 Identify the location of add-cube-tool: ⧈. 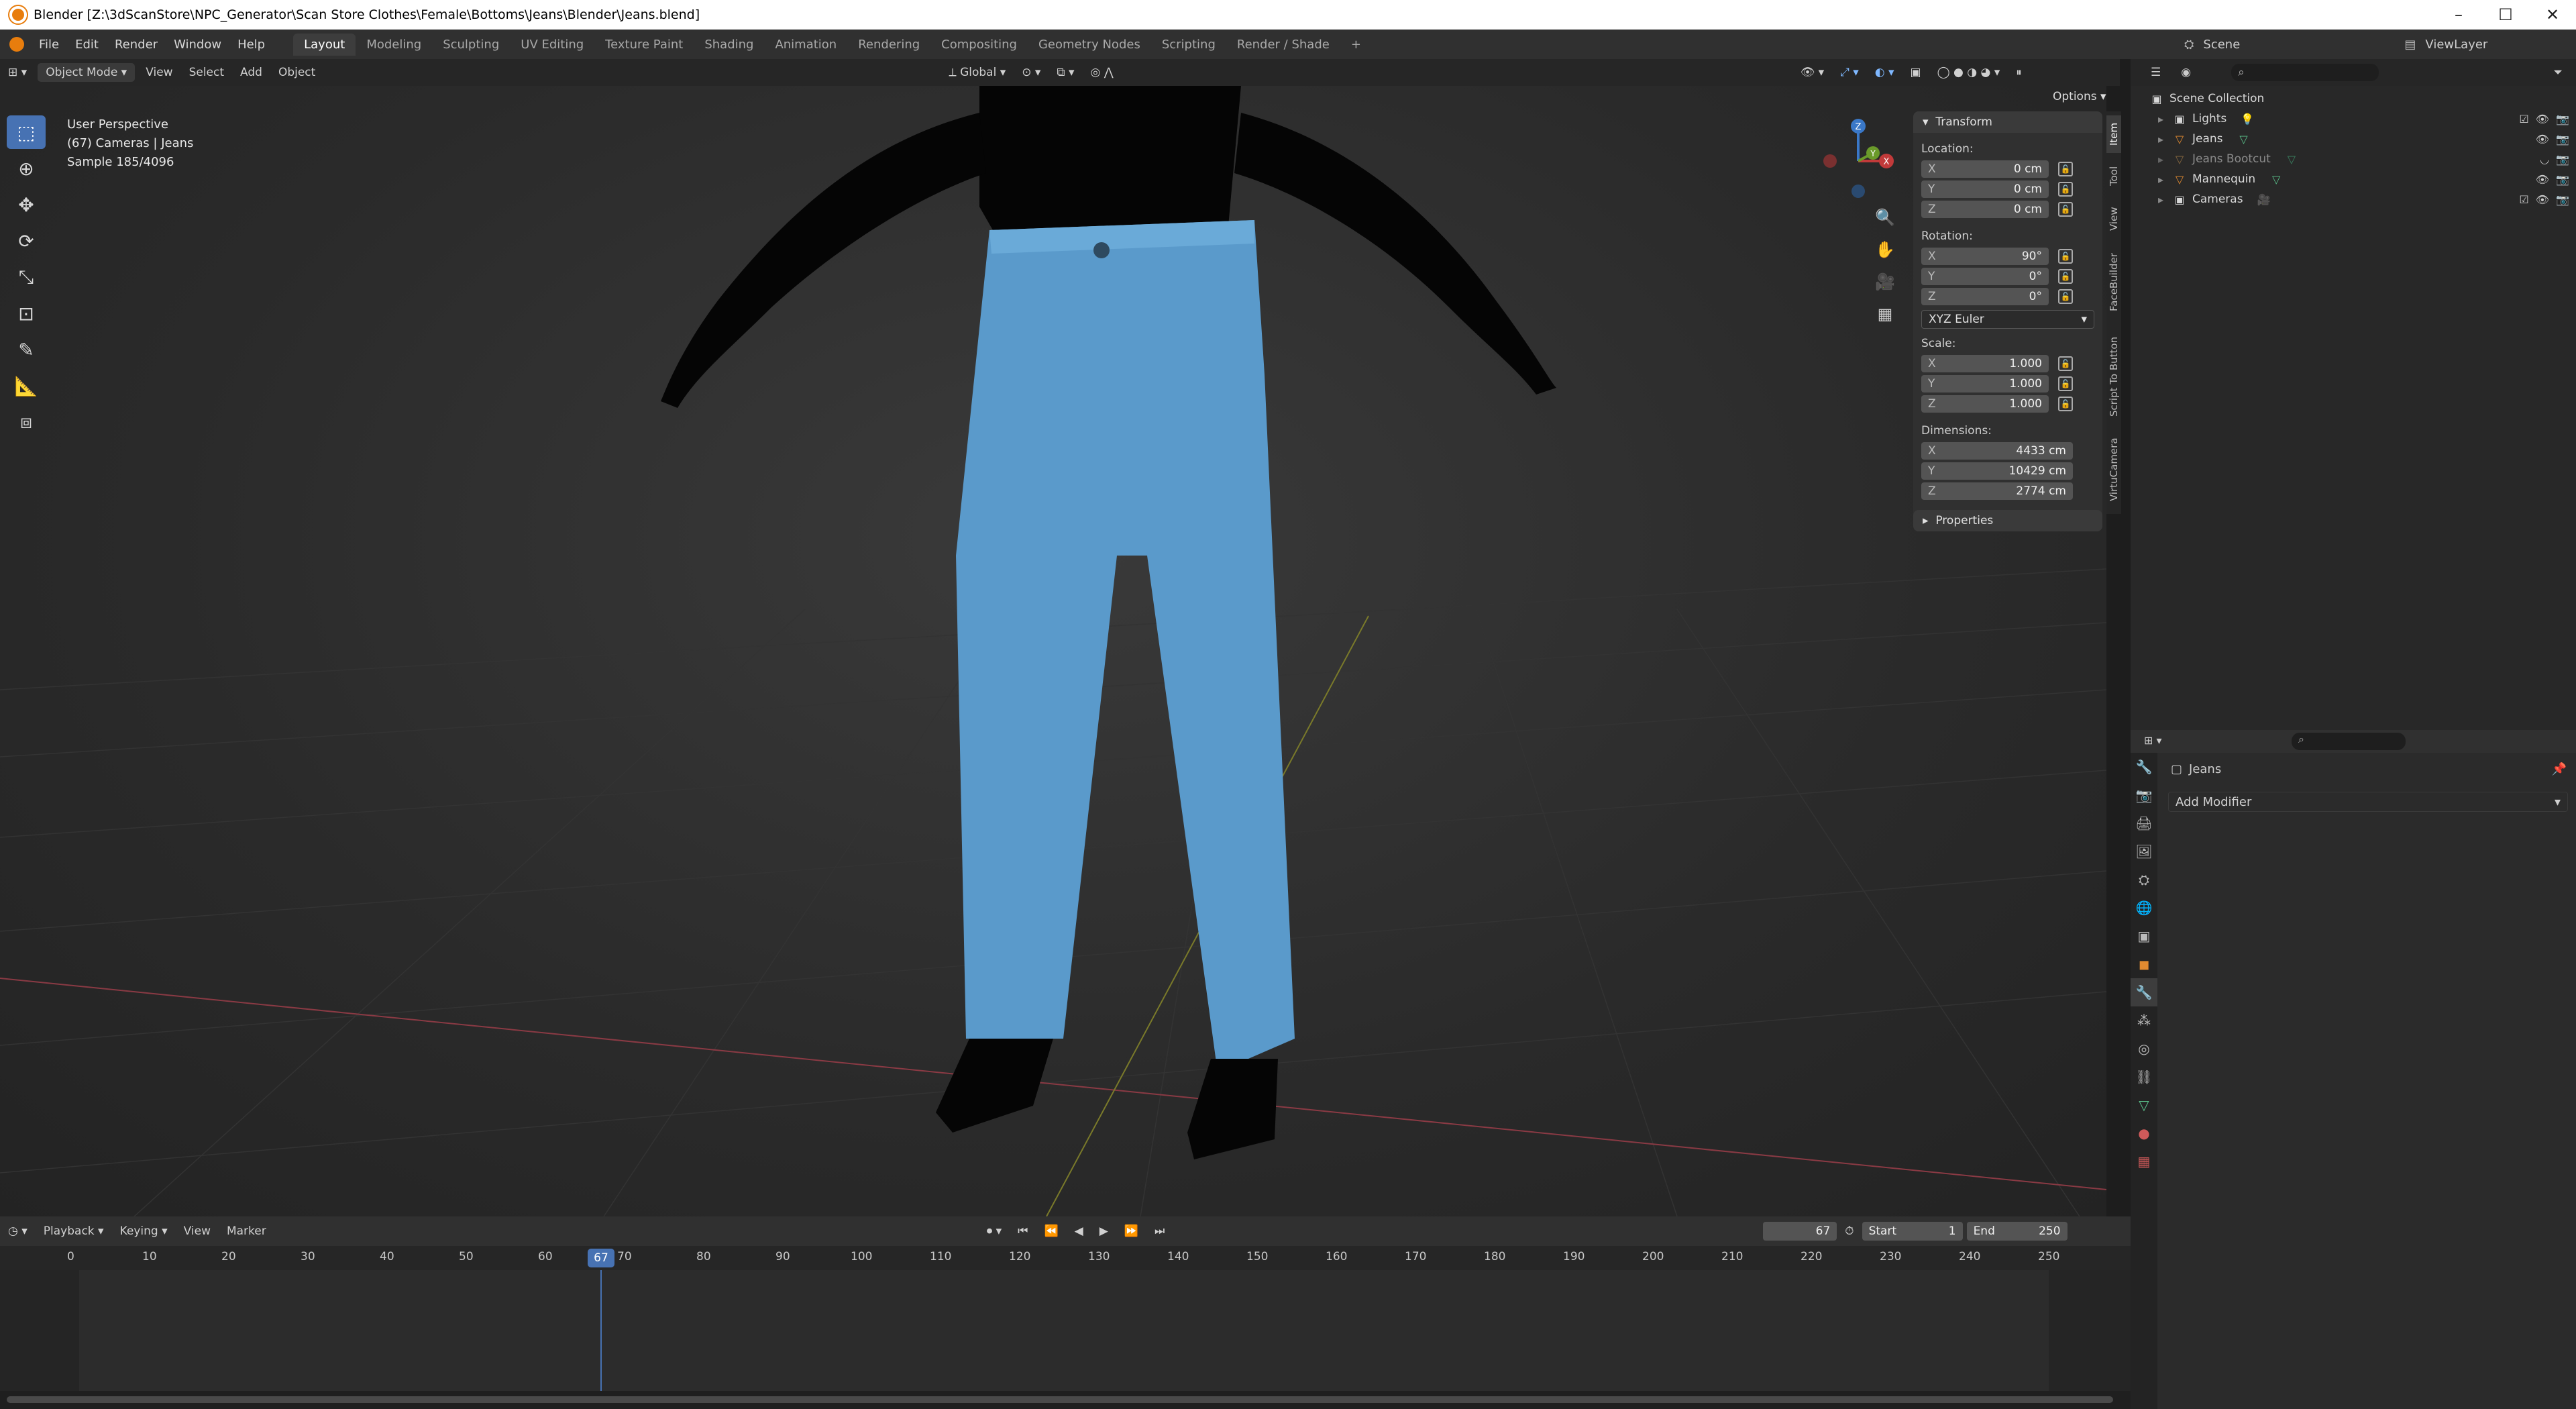
(26, 422).